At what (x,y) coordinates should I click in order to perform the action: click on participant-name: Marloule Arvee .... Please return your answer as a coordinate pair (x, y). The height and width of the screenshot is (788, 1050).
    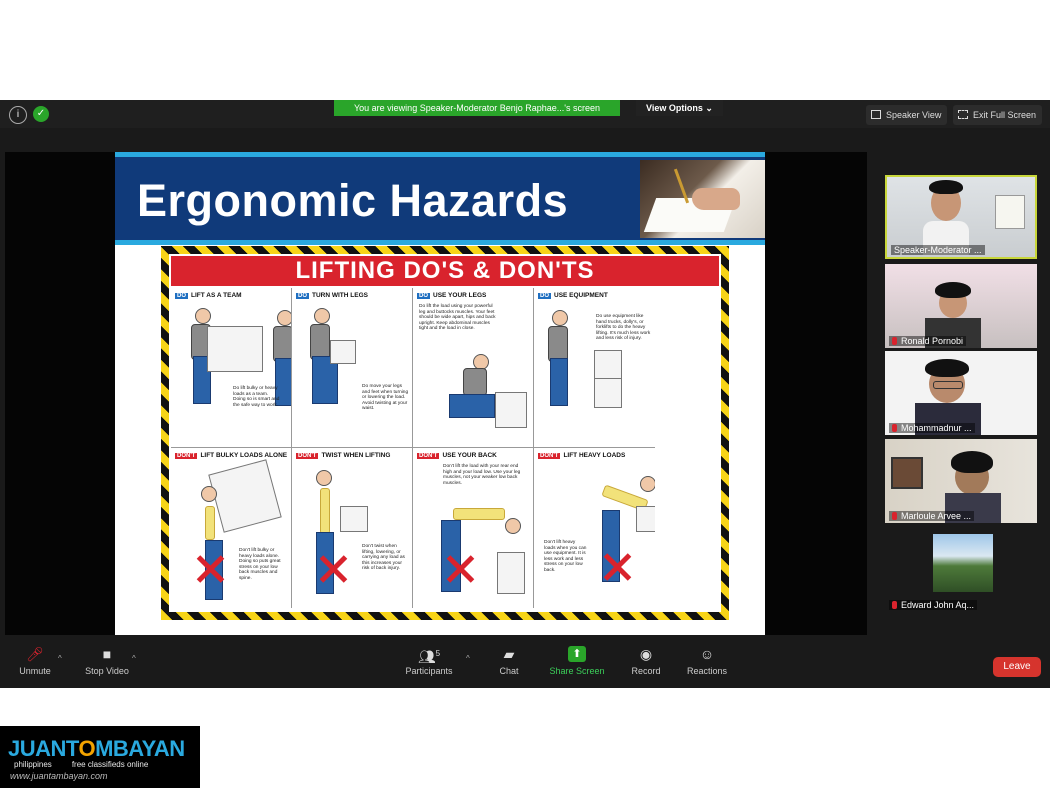
    Looking at the image, I should click on (932, 516).